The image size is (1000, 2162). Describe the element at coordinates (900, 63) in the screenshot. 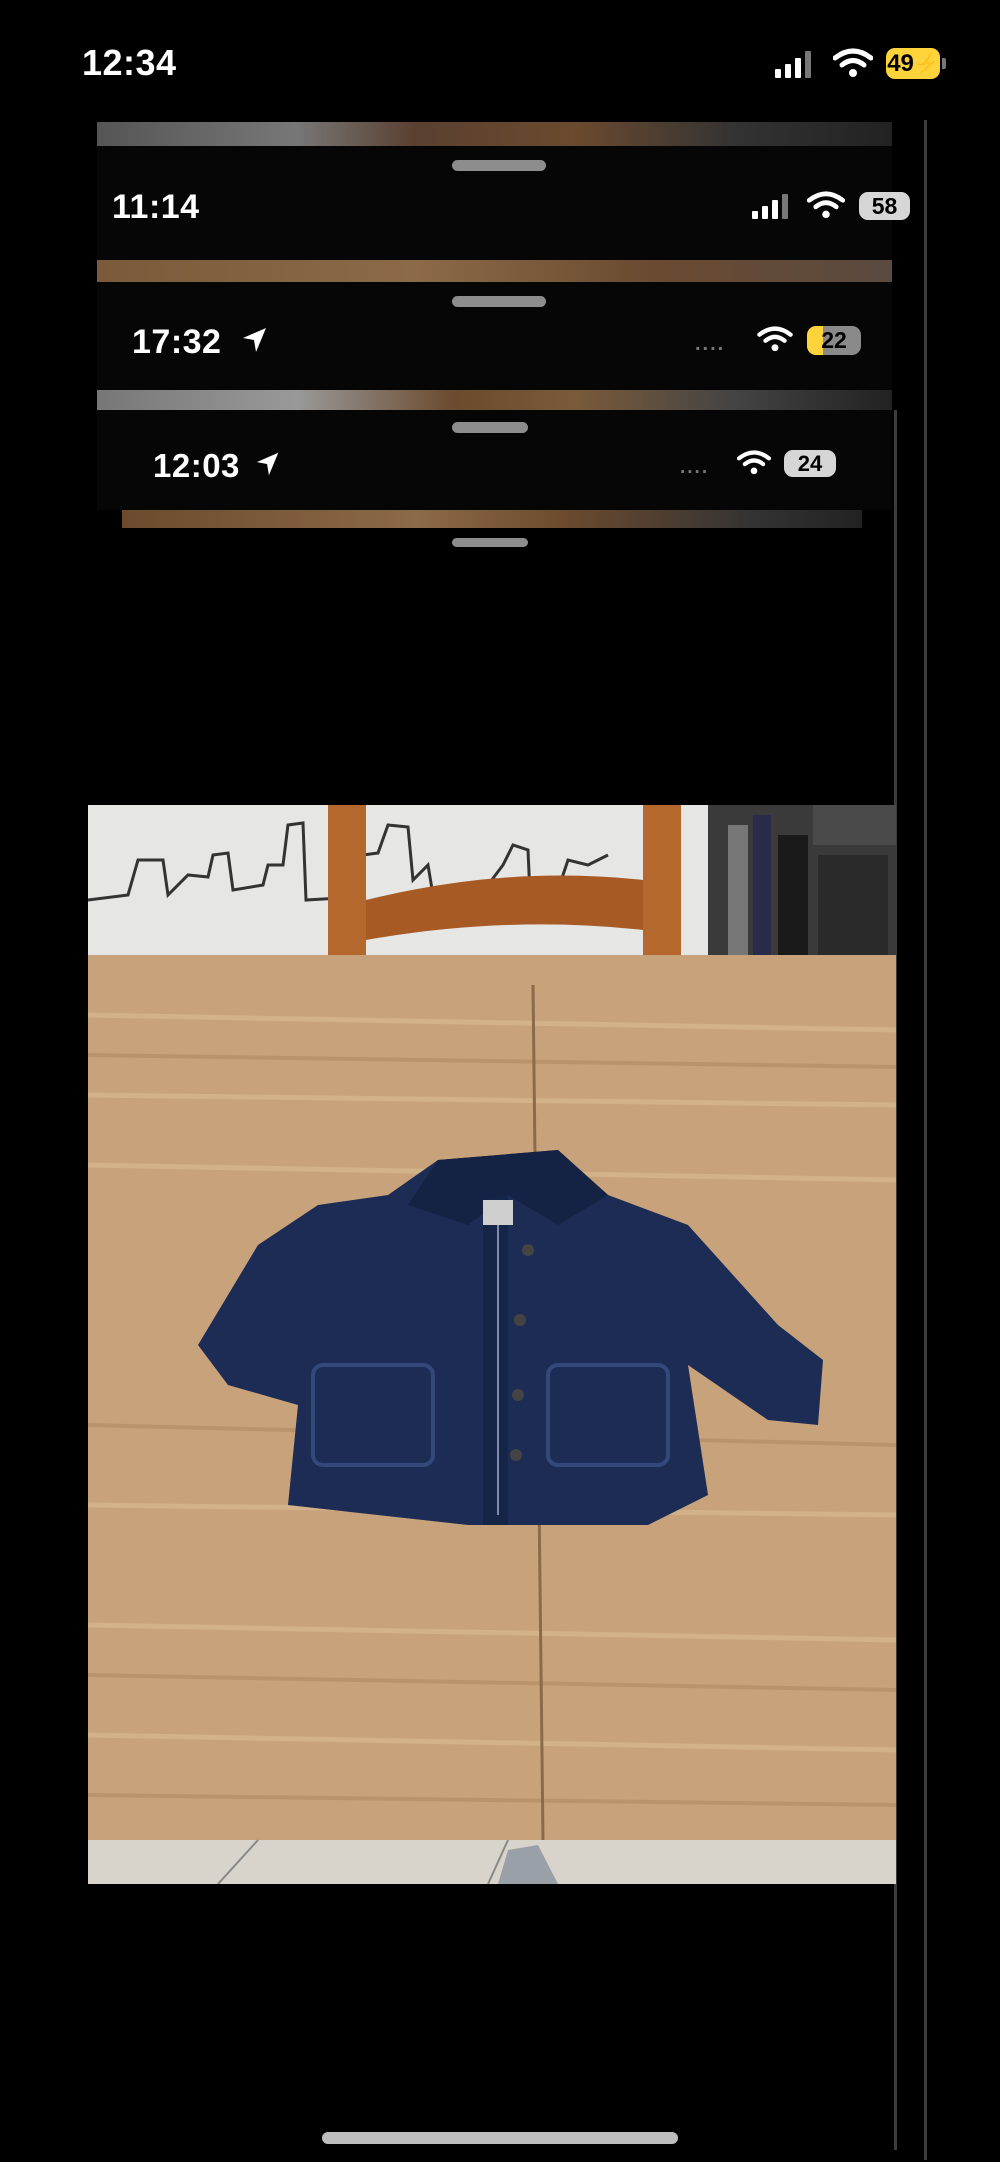

I see `battery-percent: 49` at that location.